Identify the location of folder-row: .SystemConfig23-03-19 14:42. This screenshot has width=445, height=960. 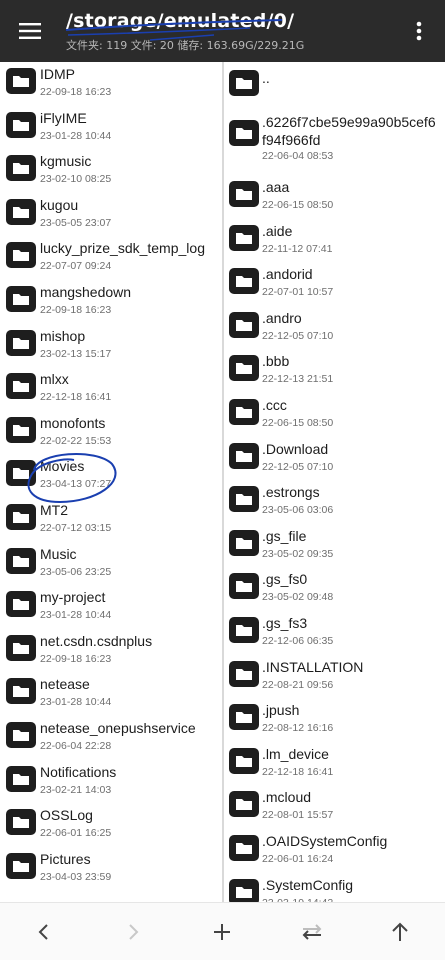
(334, 886).